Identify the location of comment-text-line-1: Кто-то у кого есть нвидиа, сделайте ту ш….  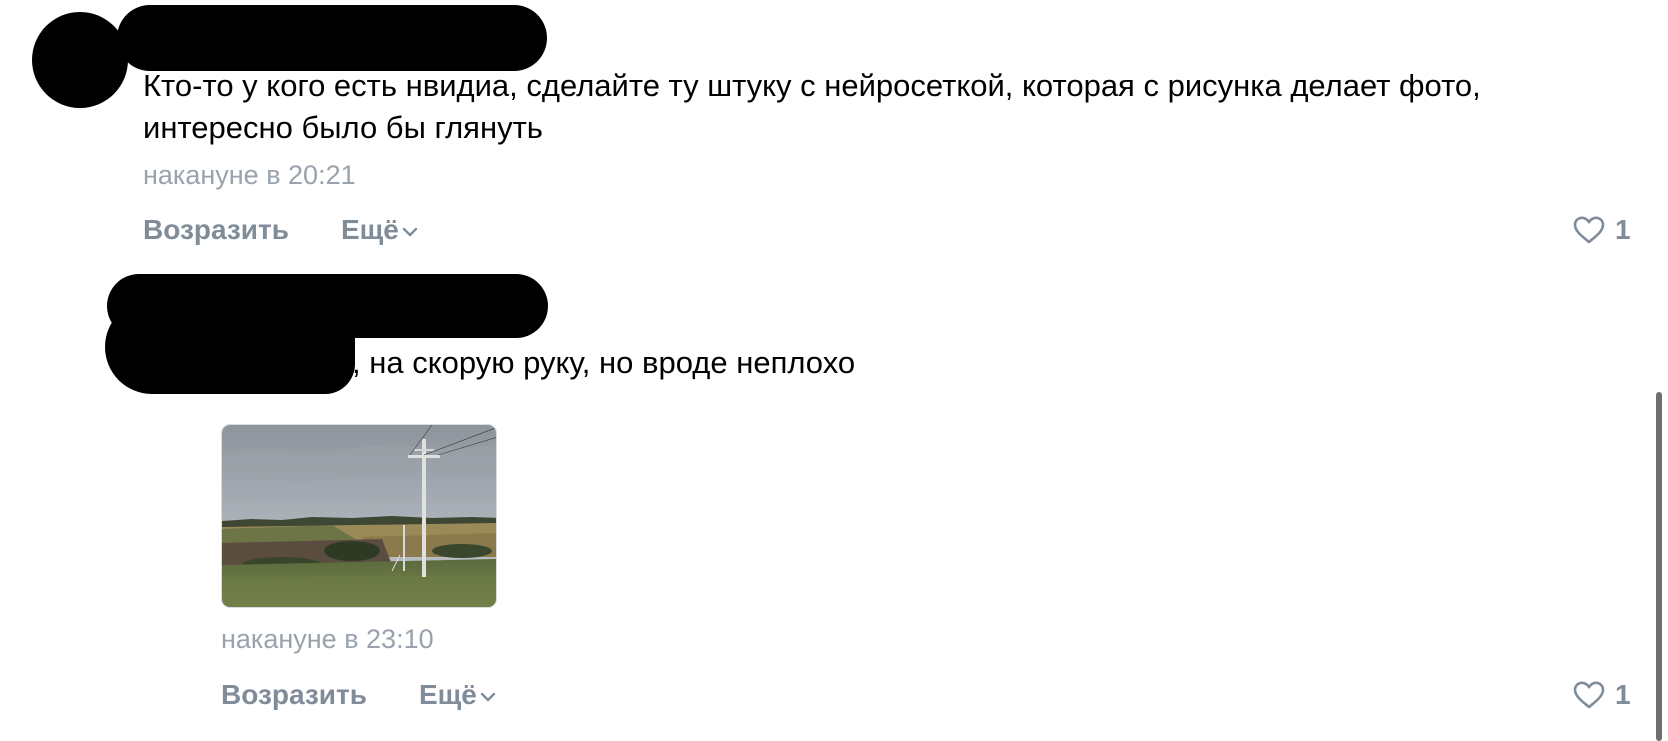
(812, 85).